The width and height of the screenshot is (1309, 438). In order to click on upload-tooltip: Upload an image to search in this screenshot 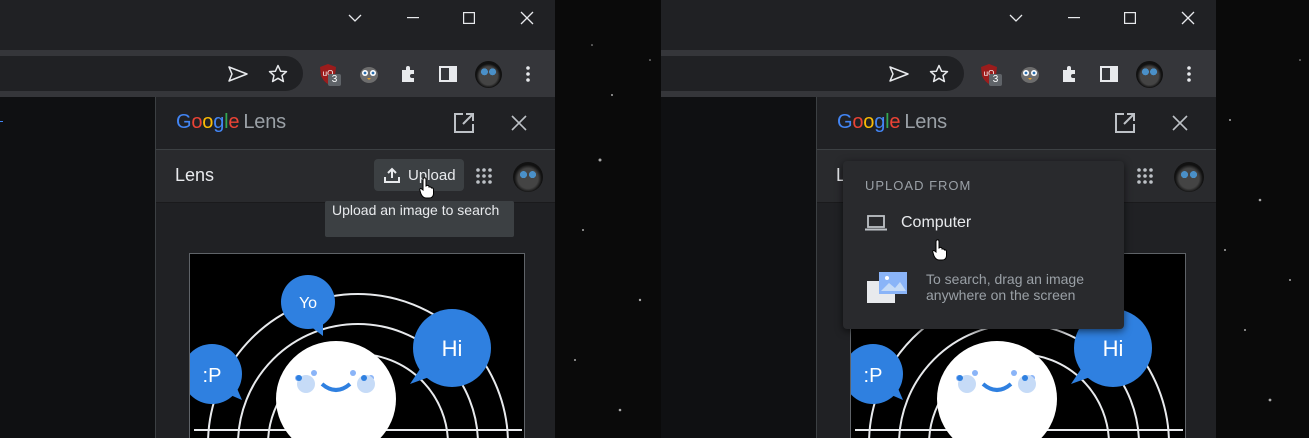, I will do `click(419, 219)`.